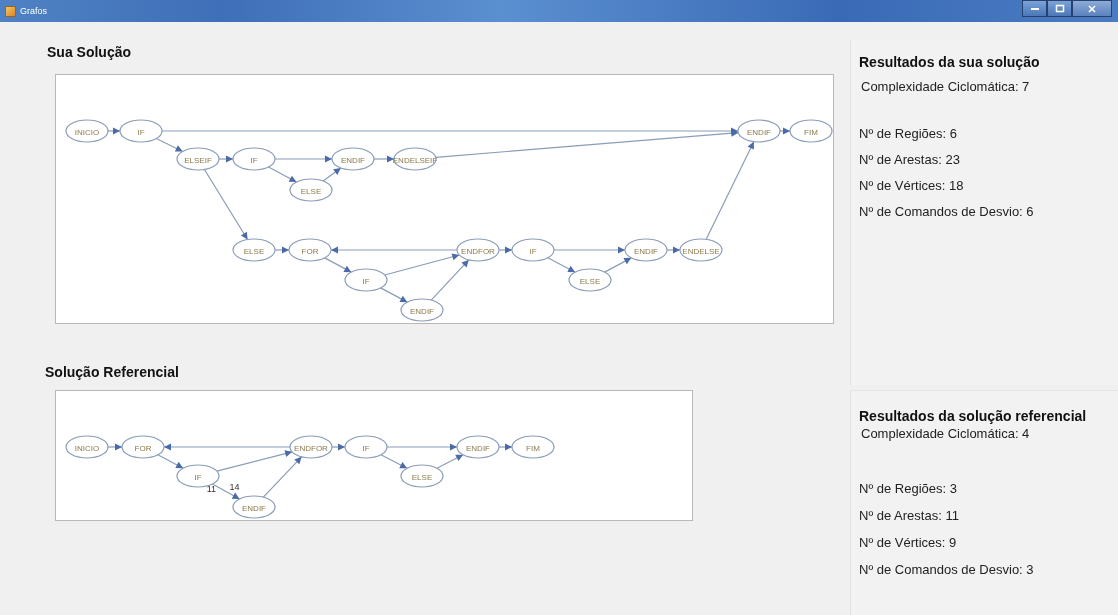  What do you see at coordinates (10, 11) in the screenshot?
I see `app-icon` at bounding box center [10, 11].